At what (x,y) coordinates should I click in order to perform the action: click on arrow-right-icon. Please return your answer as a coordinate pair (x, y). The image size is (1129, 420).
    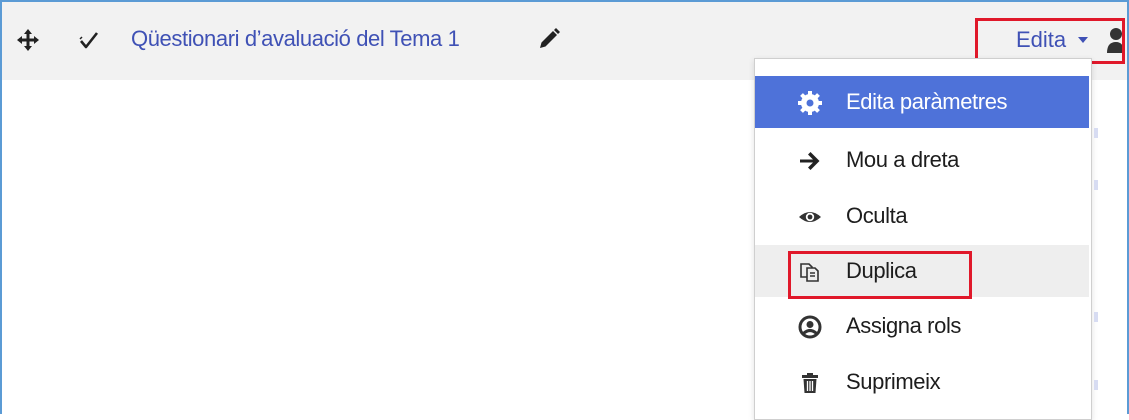
    Looking at the image, I should click on (810, 161).